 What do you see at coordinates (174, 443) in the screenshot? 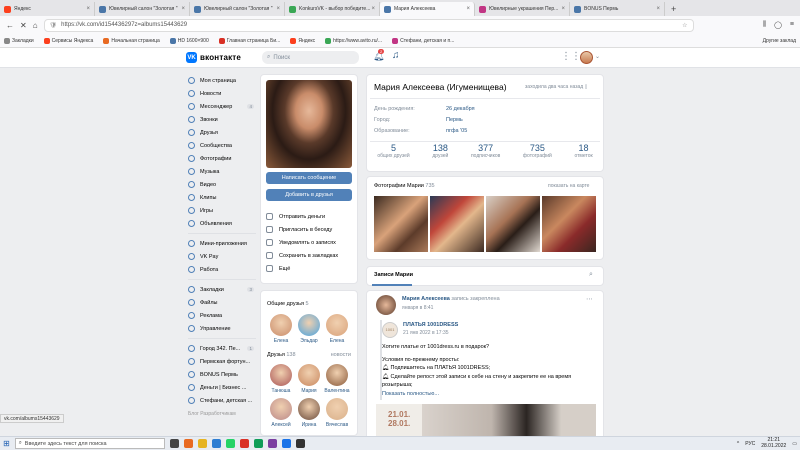
I see `task-view-icon` at bounding box center [174, 443].